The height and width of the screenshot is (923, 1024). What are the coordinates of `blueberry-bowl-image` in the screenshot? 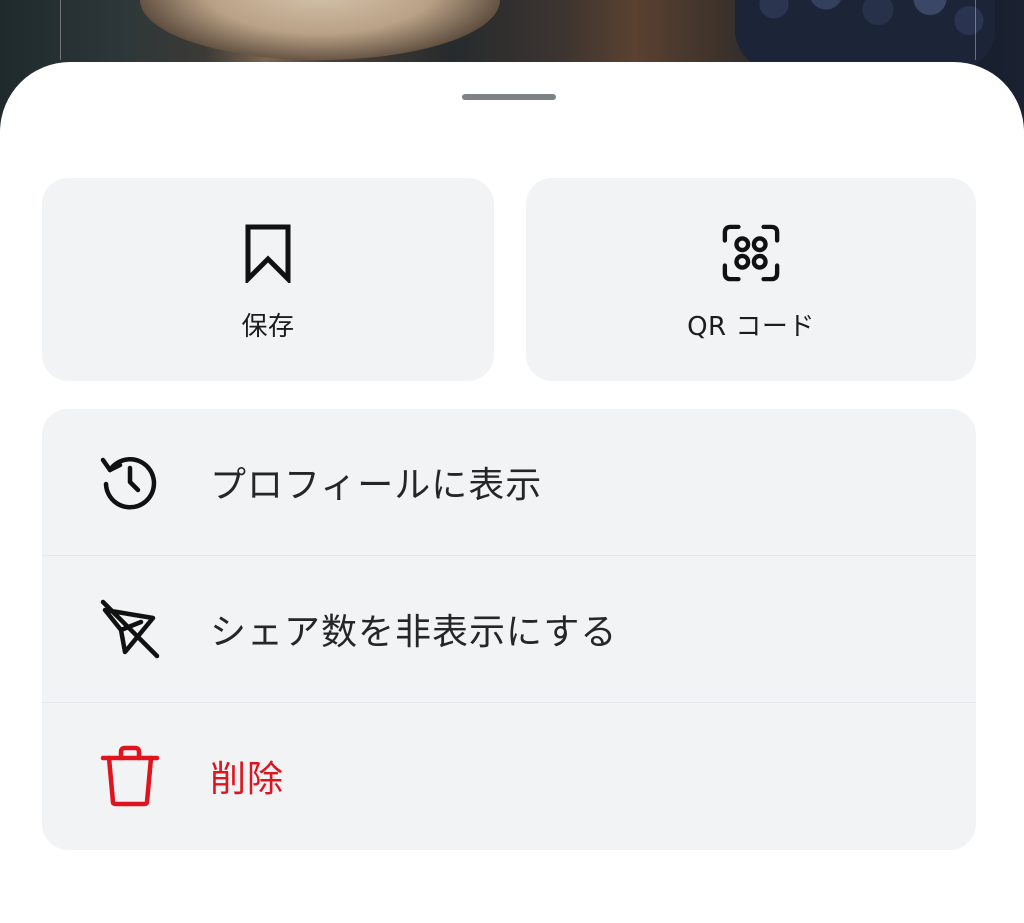 It's located at (865, 35).